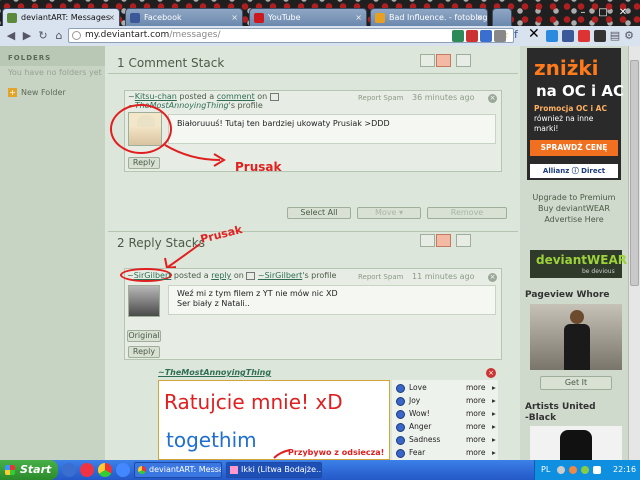 The height and width of the screenshot is (480, 640). I want to click on comment-author-link: Kitsu-chan, so click(156, 96).